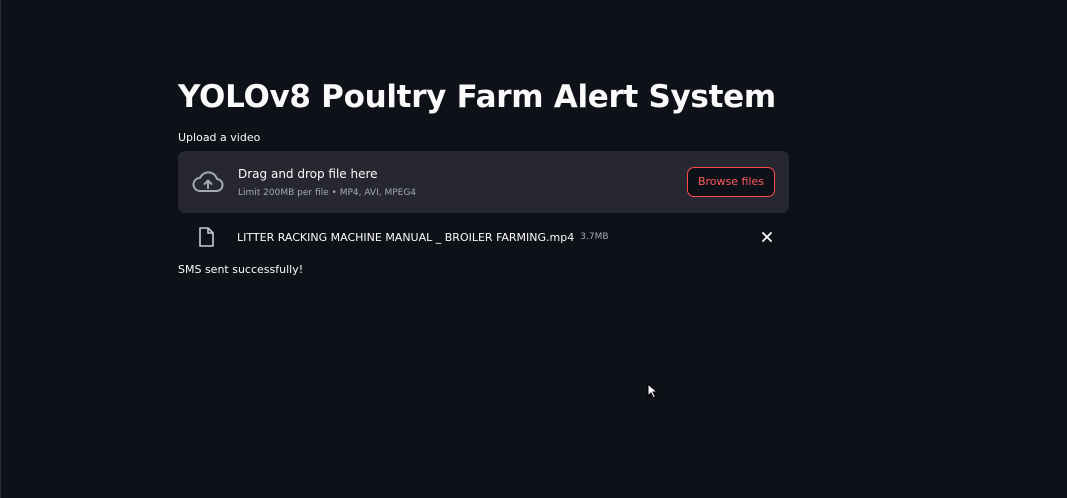  Describe the element at coordinates (219, 137) in the screenshot. I see `upload-label: Upload a video` at that location.